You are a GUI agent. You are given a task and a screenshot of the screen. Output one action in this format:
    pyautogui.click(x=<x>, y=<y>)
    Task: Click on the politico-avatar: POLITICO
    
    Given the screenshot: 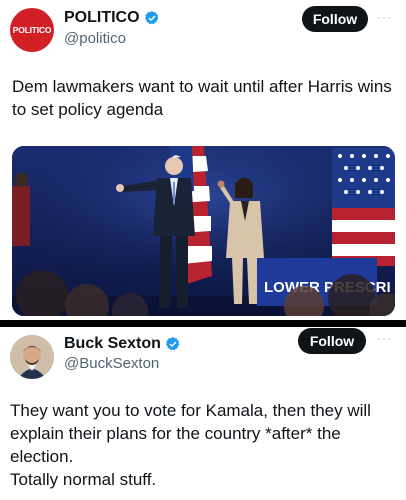 What is the action you would take?
    pyautogui.click(x=32, y=30)
    